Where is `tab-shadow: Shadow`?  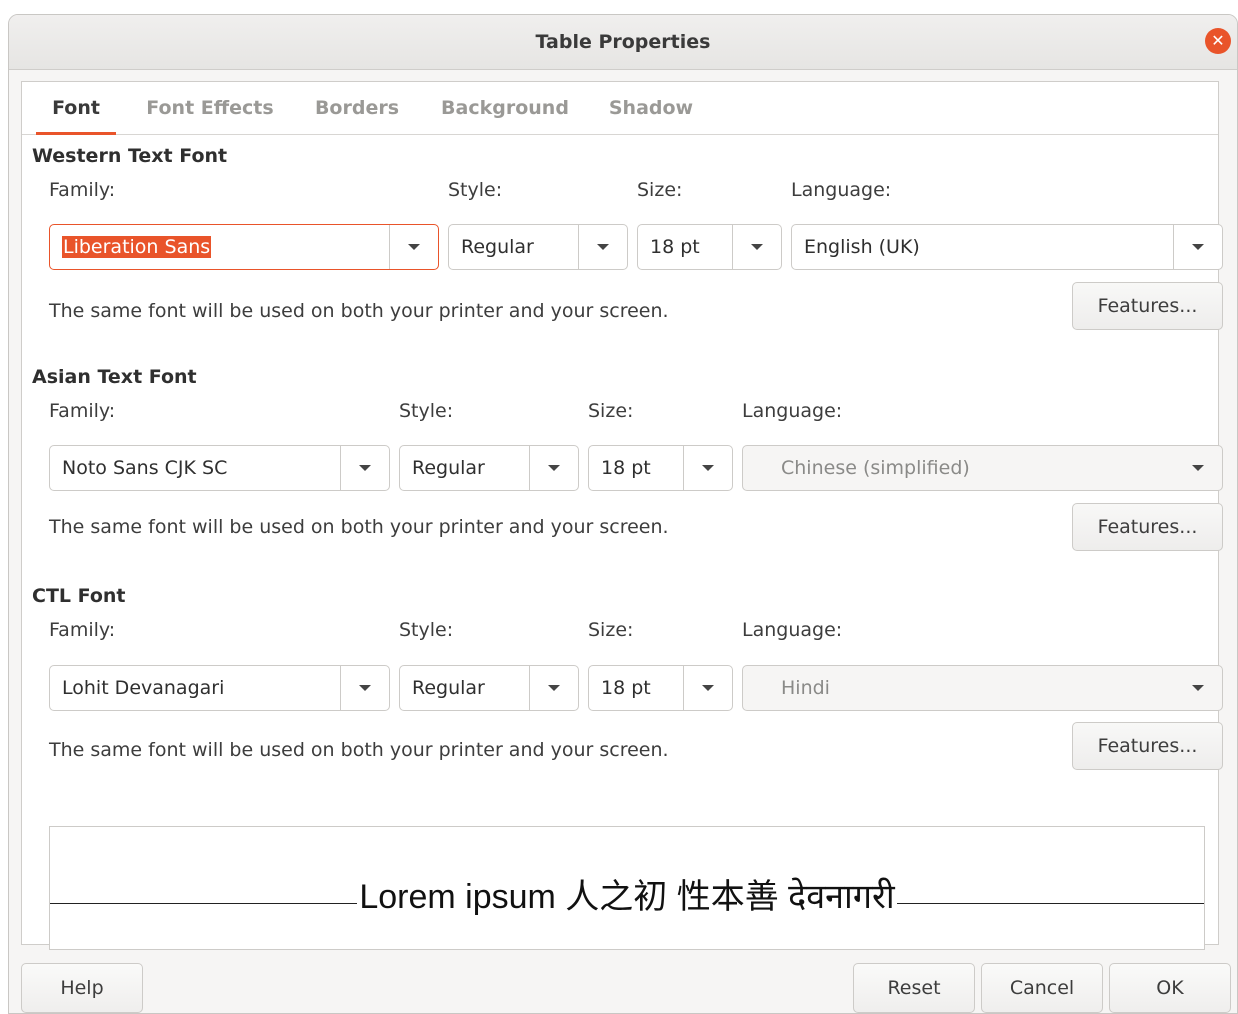 tab-shadow: Shadow is located at coordinates (651, 108).